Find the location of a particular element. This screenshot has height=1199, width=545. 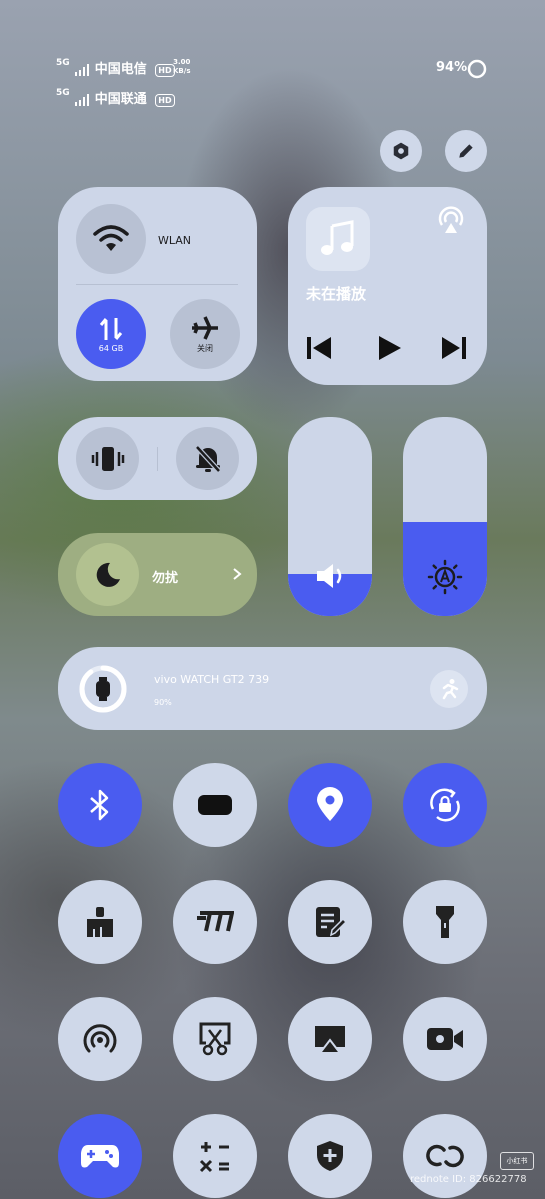

carrier-name: 中国电信 is located at coordinates (120, 69).